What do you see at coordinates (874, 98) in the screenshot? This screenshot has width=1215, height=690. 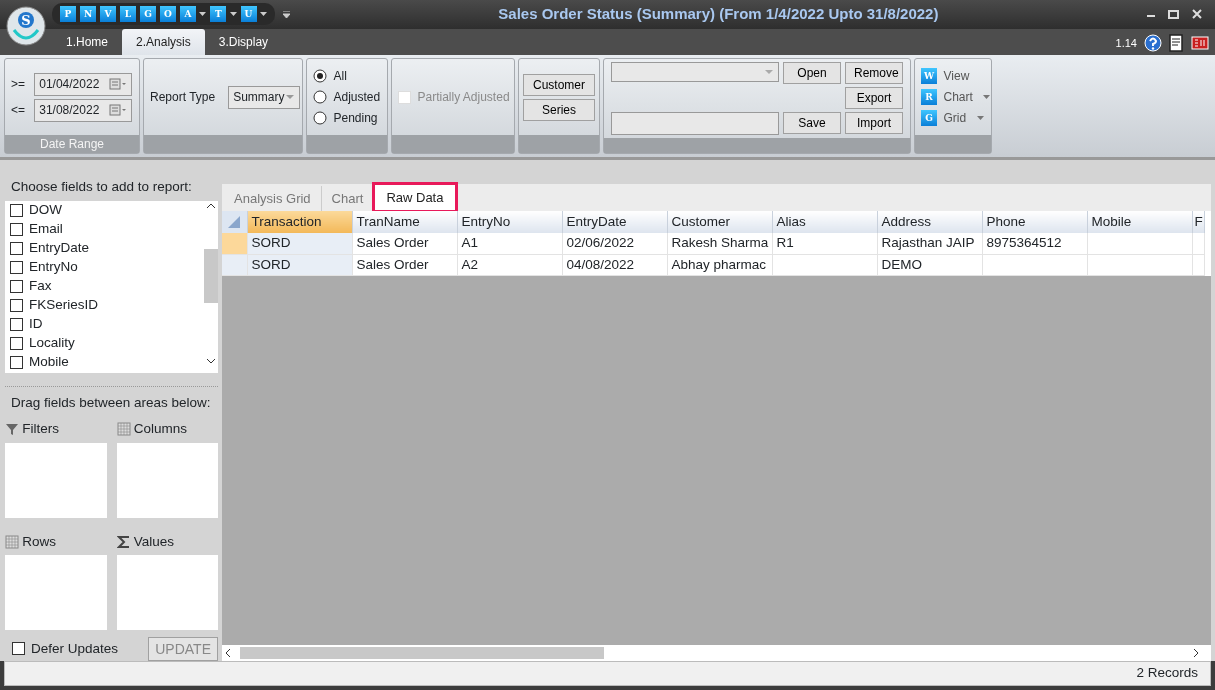 I see `button: Export` at bounding box center [874, 98].